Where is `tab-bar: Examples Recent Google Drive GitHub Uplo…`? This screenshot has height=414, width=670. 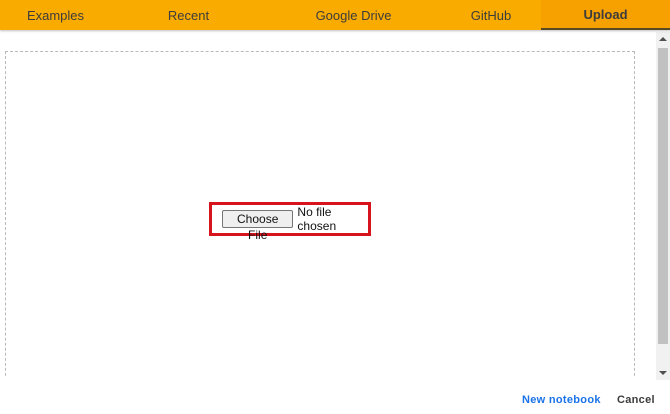 tab-bar: Examples Recent Google Drive GitHub Uplo… is located at coordinates (335, 15).